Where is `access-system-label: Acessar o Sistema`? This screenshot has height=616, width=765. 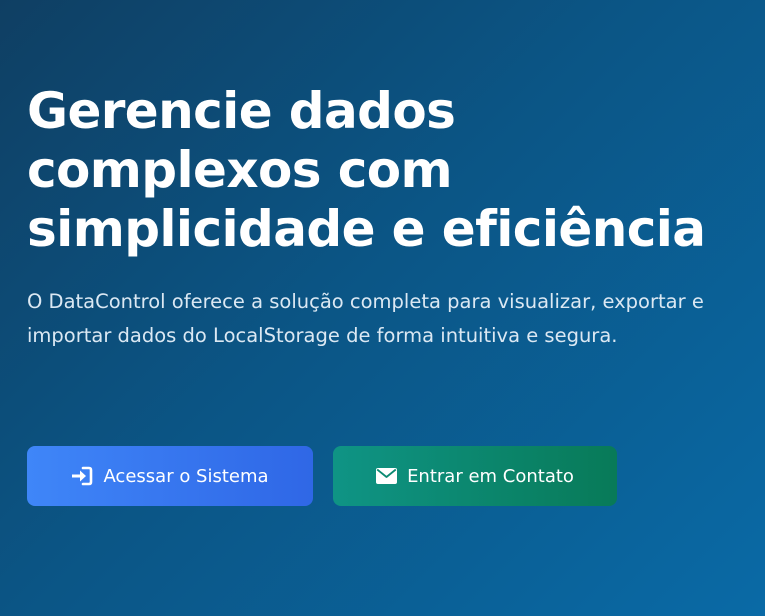 access-system-label: Acessar o Sistema is located at coordinates (186, 476).